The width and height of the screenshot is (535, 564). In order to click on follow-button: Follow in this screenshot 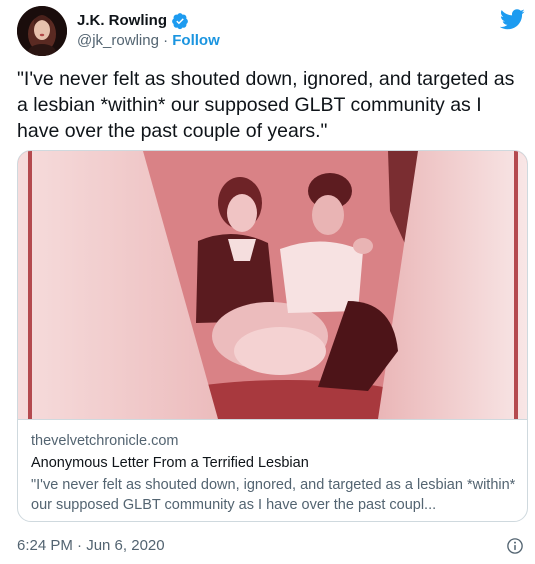, I will do `click(196, 40)`.